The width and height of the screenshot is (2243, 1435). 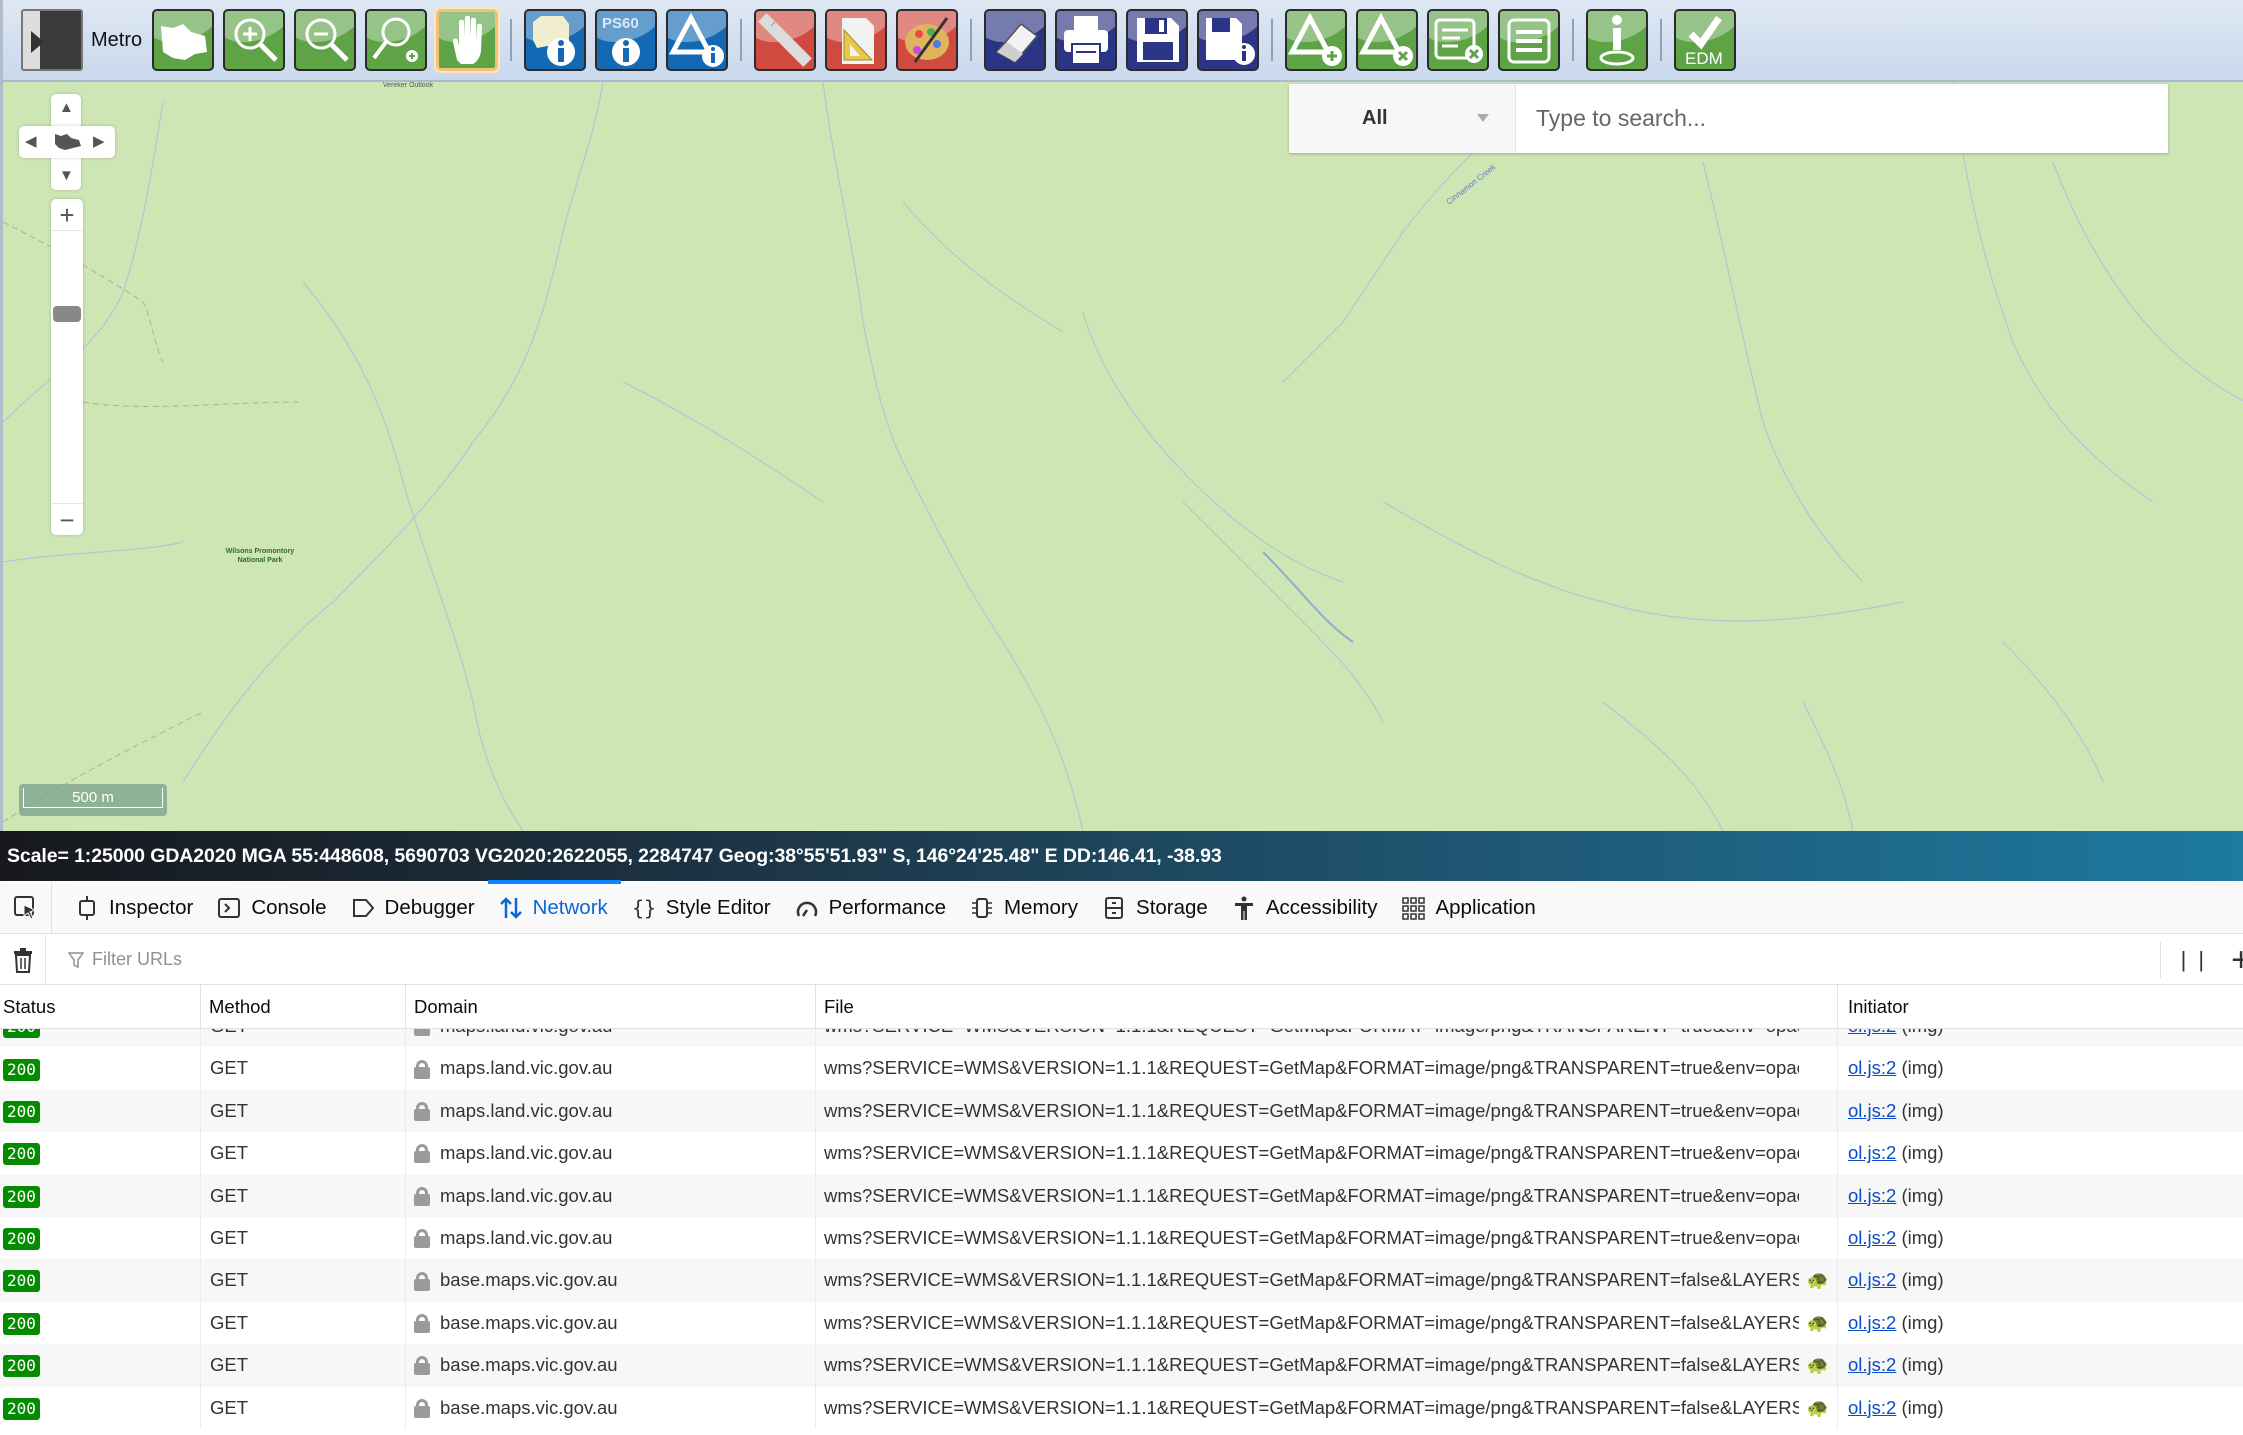 What do you see at coordinates (626, 40) in the screenshot?
I see `ps60-info-button: PS60` at bounding box center [626, 40].